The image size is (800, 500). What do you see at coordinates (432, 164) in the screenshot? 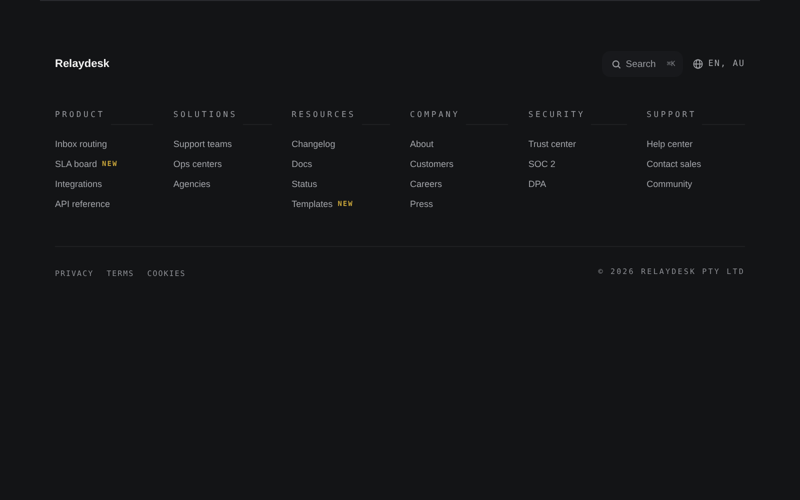
I see `footer-link: Customers` at bounding box center [432, 164].